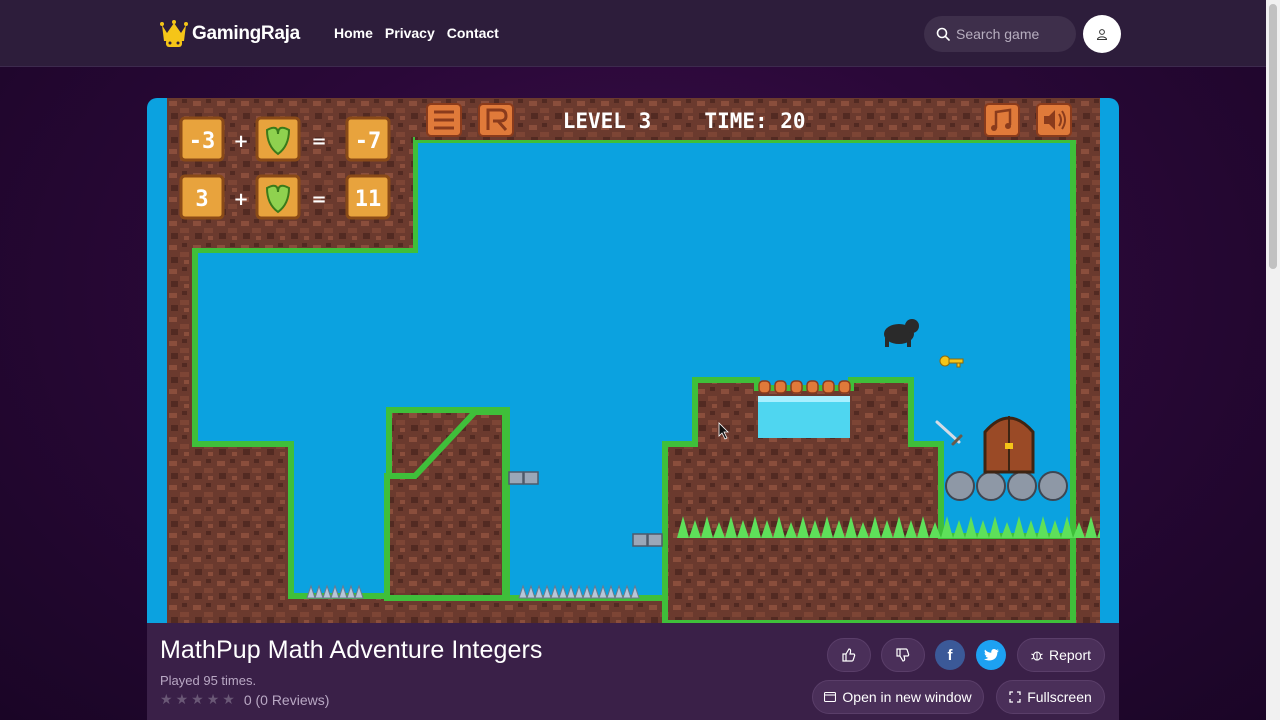  Describe the element at coordinates (351, 650) in the screenshot. I see `game-title: MathPup Math Adventure Integers` at that location.